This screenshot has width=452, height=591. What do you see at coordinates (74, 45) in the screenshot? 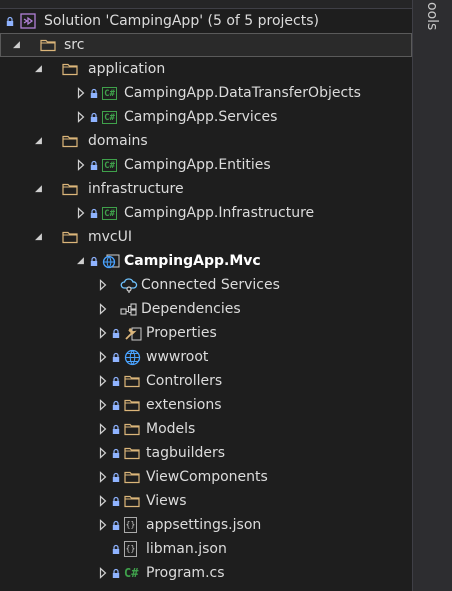
I see `tree-row-label: src` at bounding box center [74, 45].